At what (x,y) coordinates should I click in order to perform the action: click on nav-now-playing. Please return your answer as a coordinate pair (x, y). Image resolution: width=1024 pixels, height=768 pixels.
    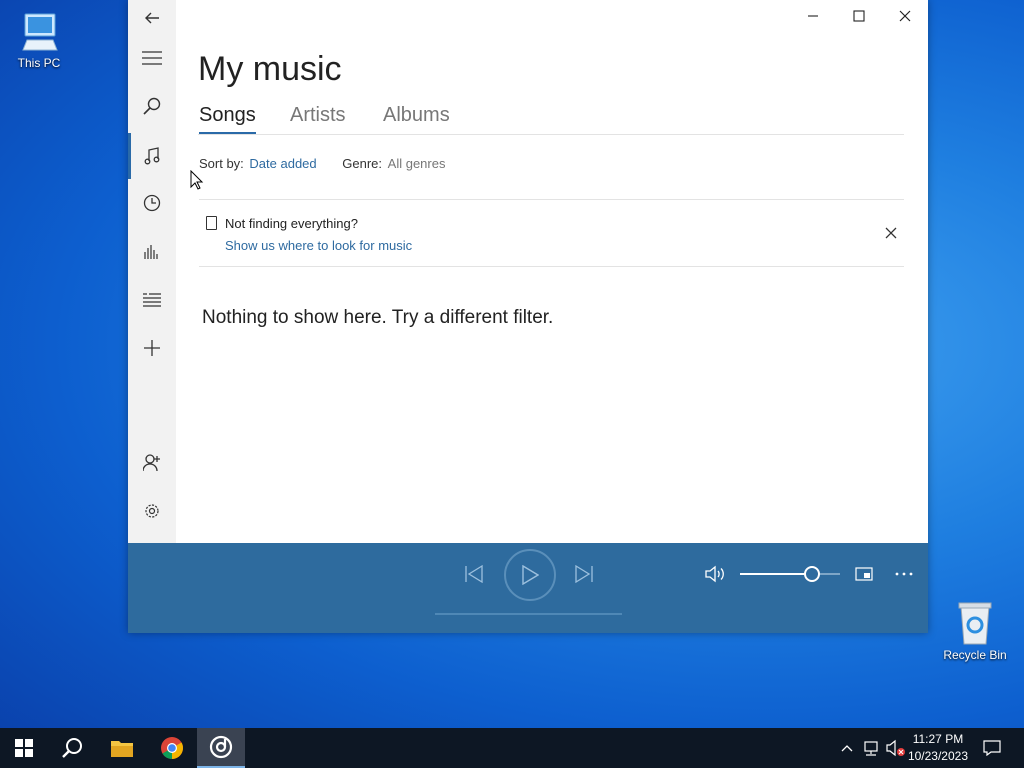
    Looking at the image, I should click on (152, 251).